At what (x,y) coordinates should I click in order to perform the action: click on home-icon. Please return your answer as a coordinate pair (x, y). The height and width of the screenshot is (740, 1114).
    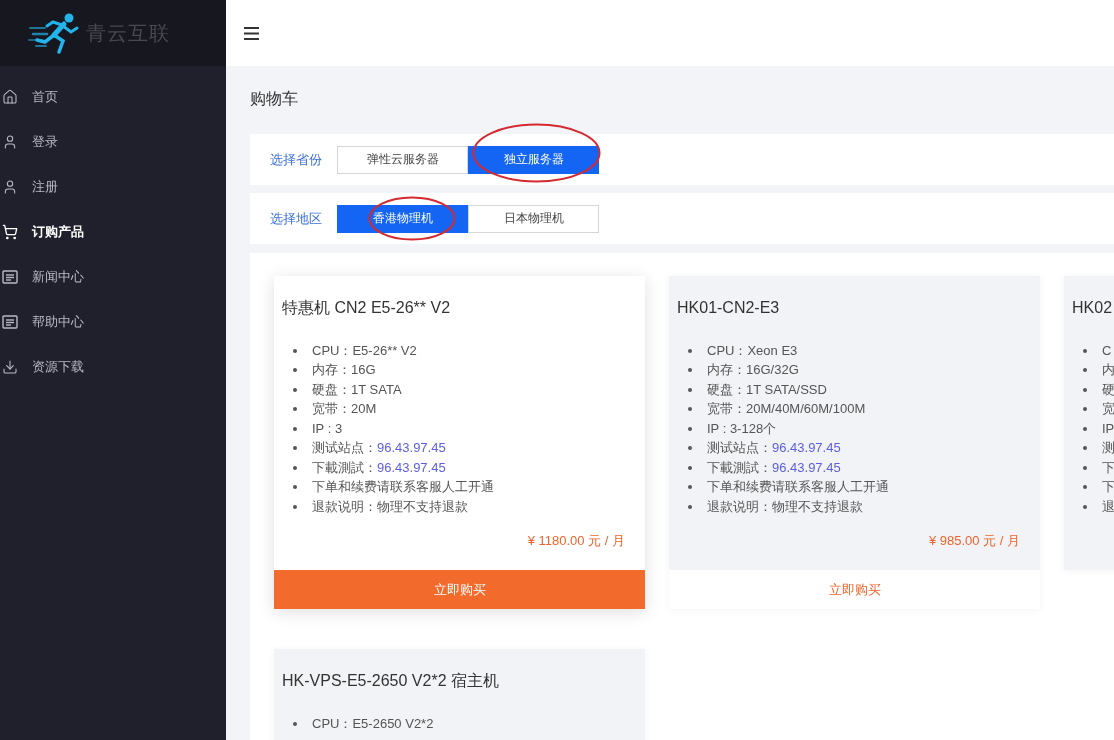
    Looking at the image, I should click on (10, 96).